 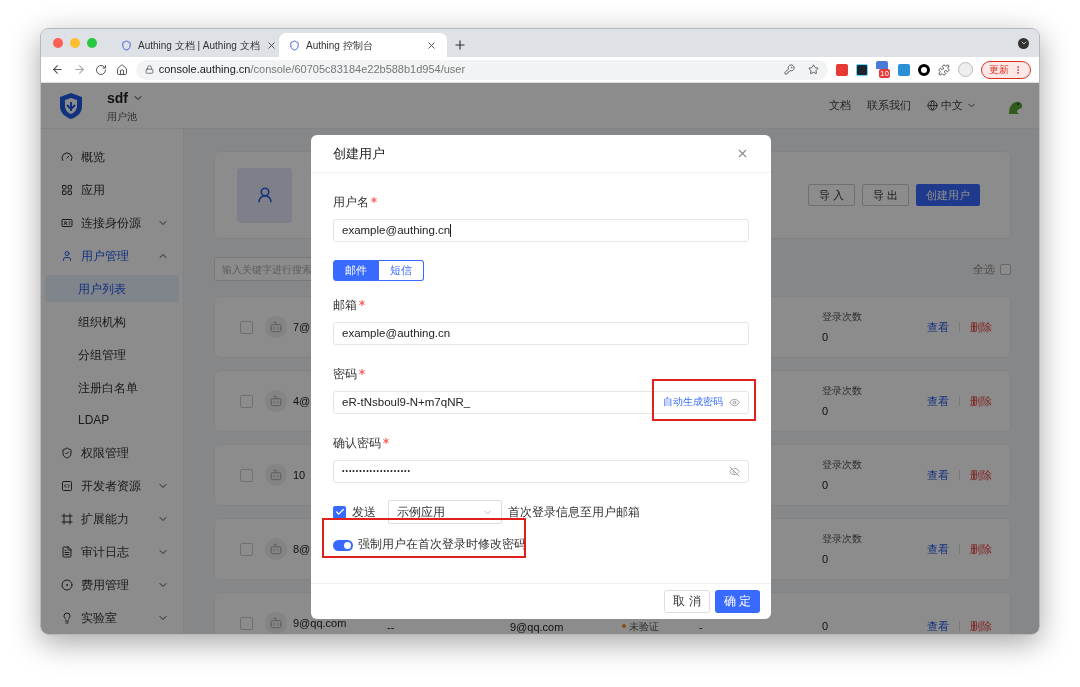 What do you see at coordinates (299, 475) in the screenshot?
I see `user-email: 10` at bounding box center [299, 475].